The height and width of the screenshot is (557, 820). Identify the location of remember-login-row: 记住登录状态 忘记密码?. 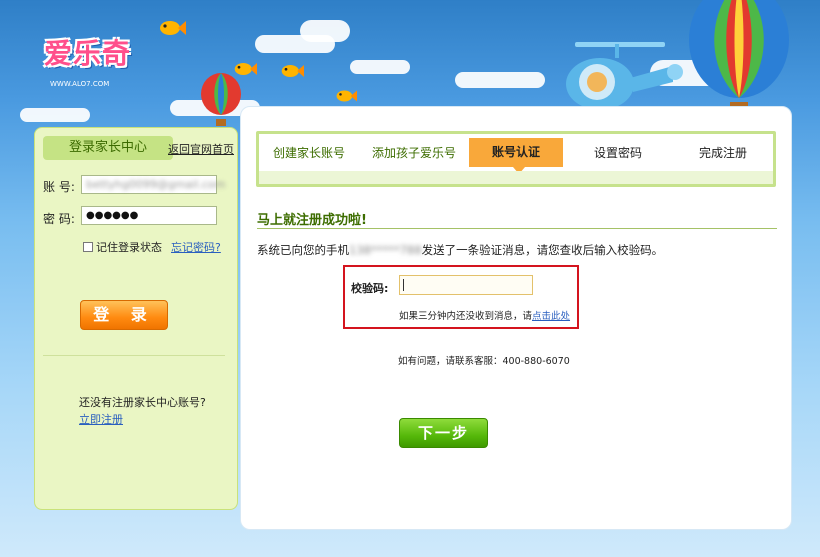
(152, 247).